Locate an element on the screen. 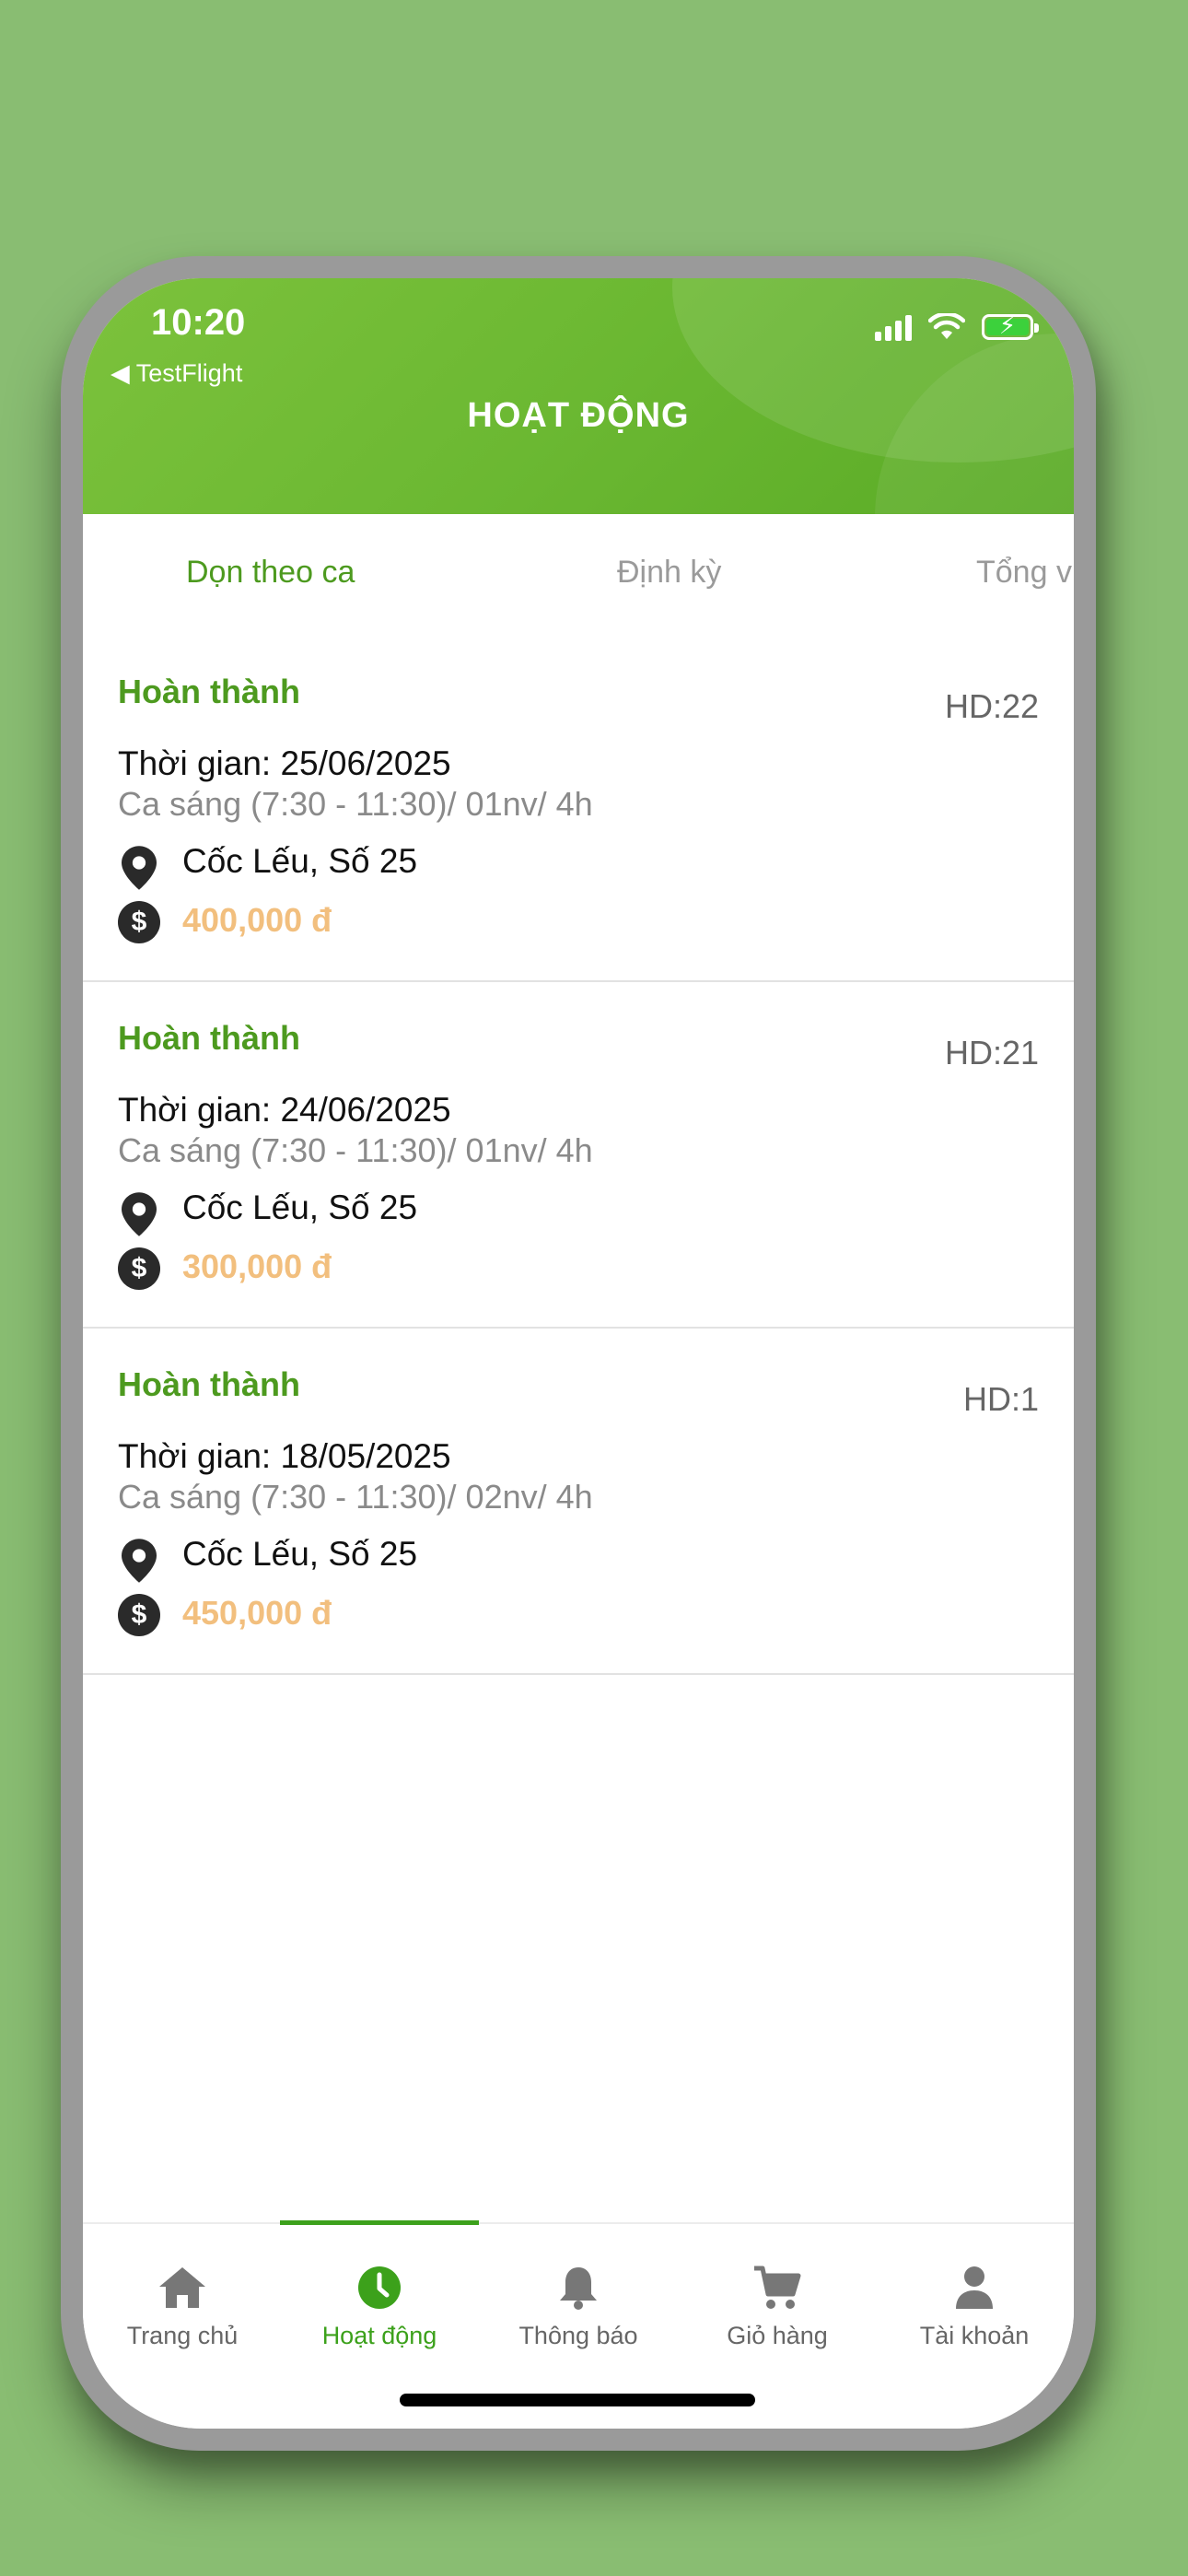 Image resolution: width=1188 pixels, height=2576 pixels. order-price: 400,000 đ is located at coordinates (257, 920).